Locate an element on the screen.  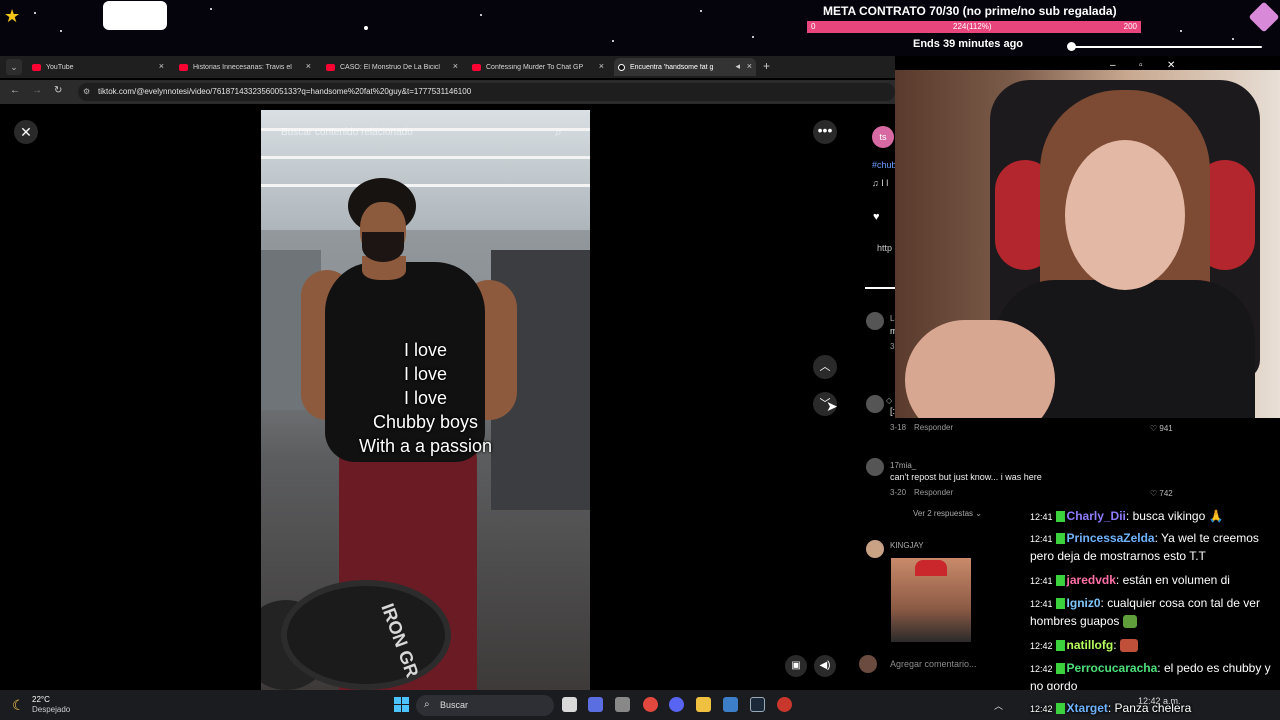
view-replies-button: Ver 2 respuestas ⌄ is located at coordinates (947, 513).